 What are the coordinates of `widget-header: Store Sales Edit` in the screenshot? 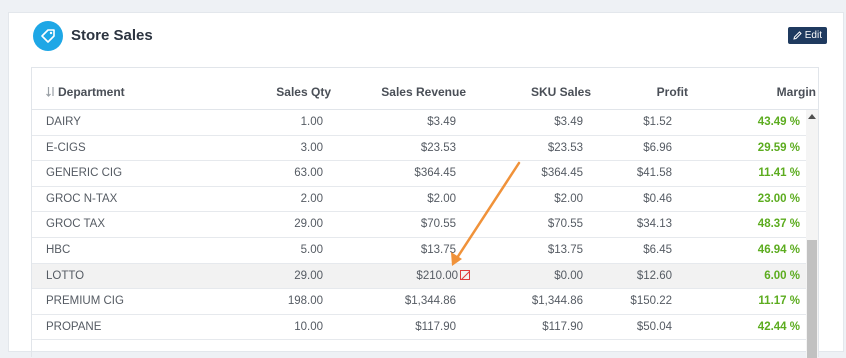 It's located at (426, 38).